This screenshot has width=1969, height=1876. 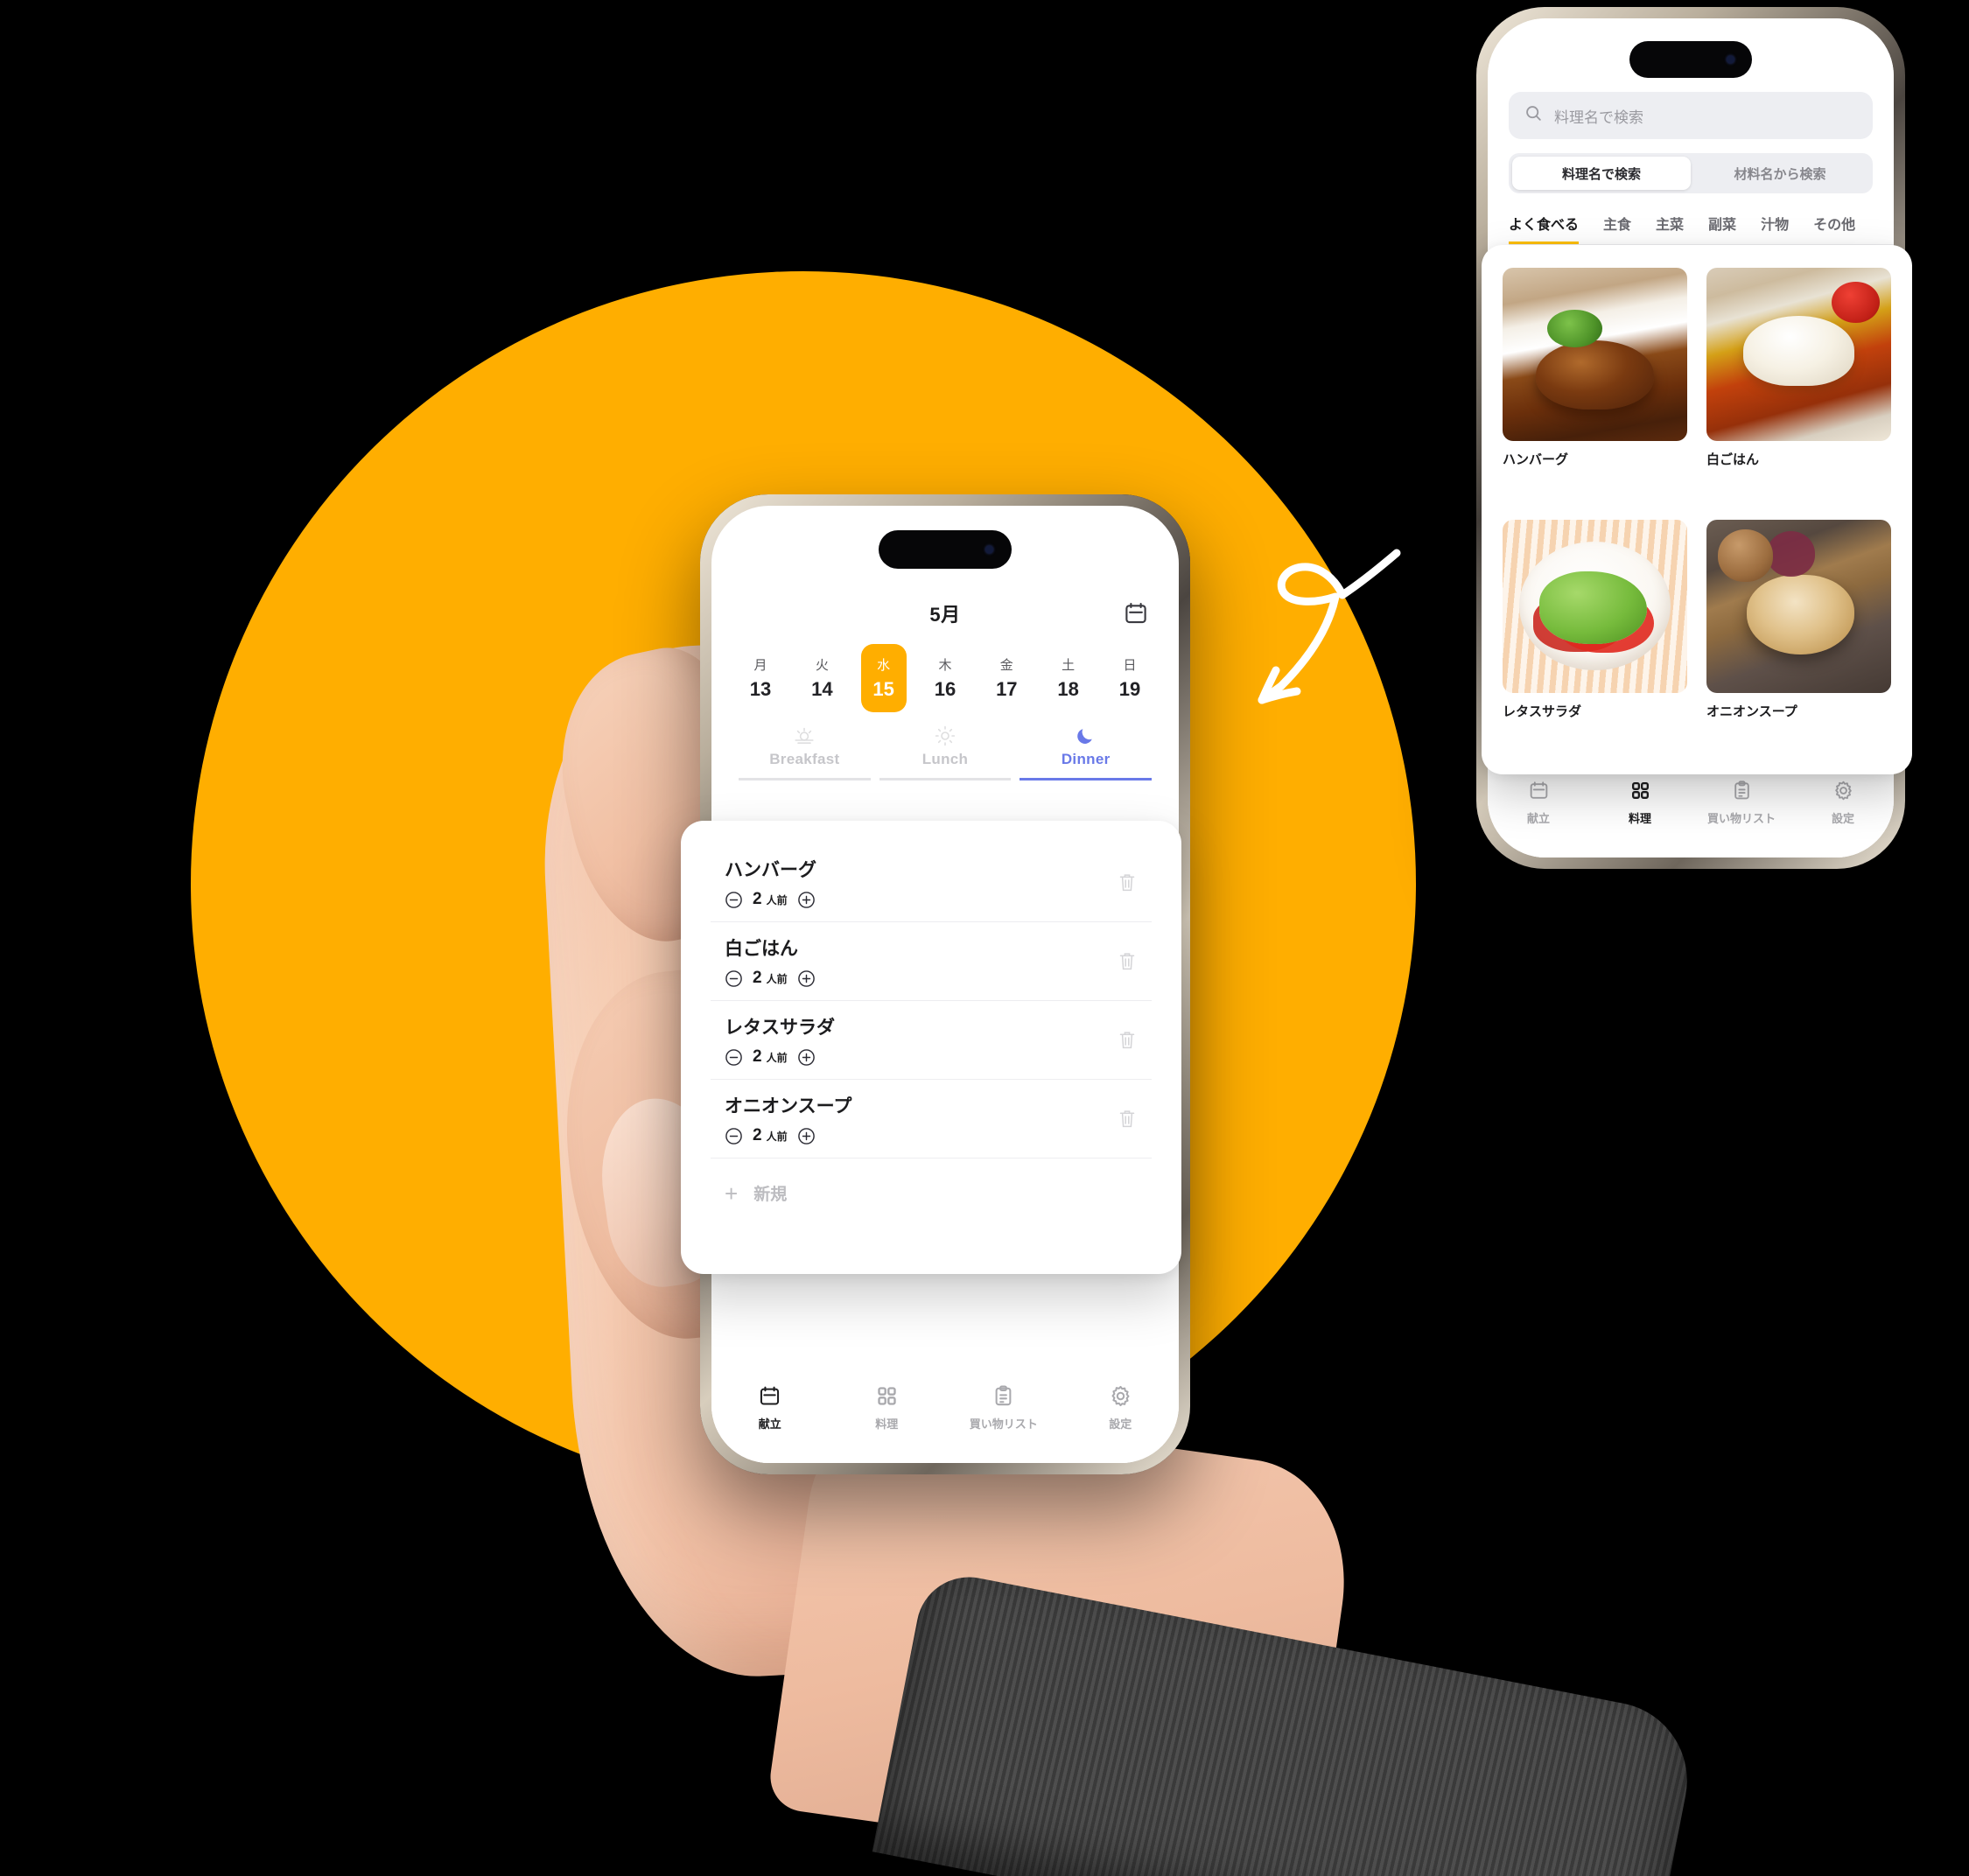 I want to click on meal-name: オニオンスープ, so click(x=788, y=1106).